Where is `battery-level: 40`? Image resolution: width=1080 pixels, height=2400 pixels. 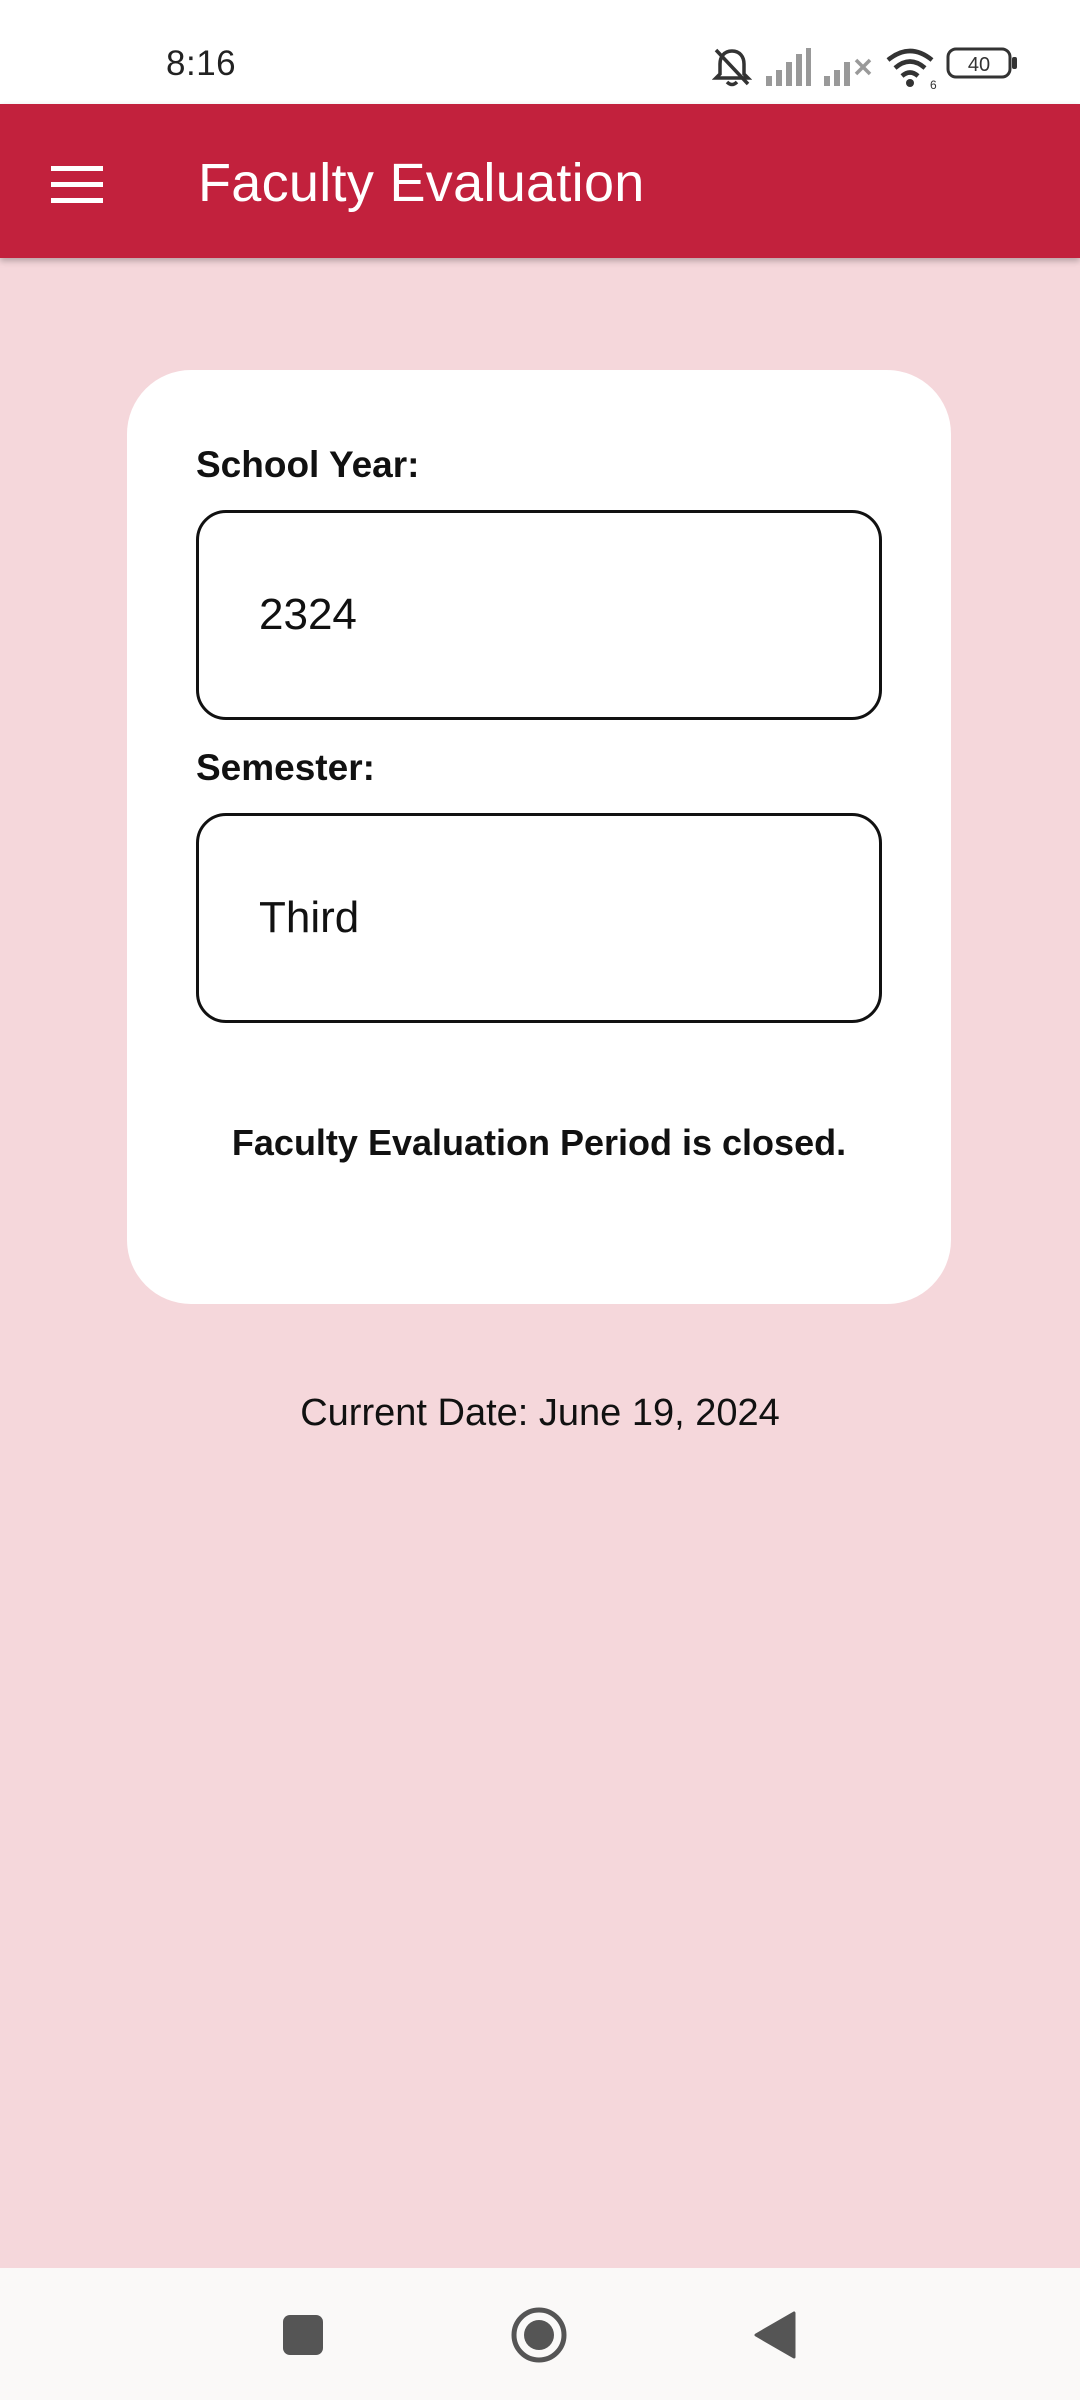 battery-level: 40 is located at coordinates (979, 65).